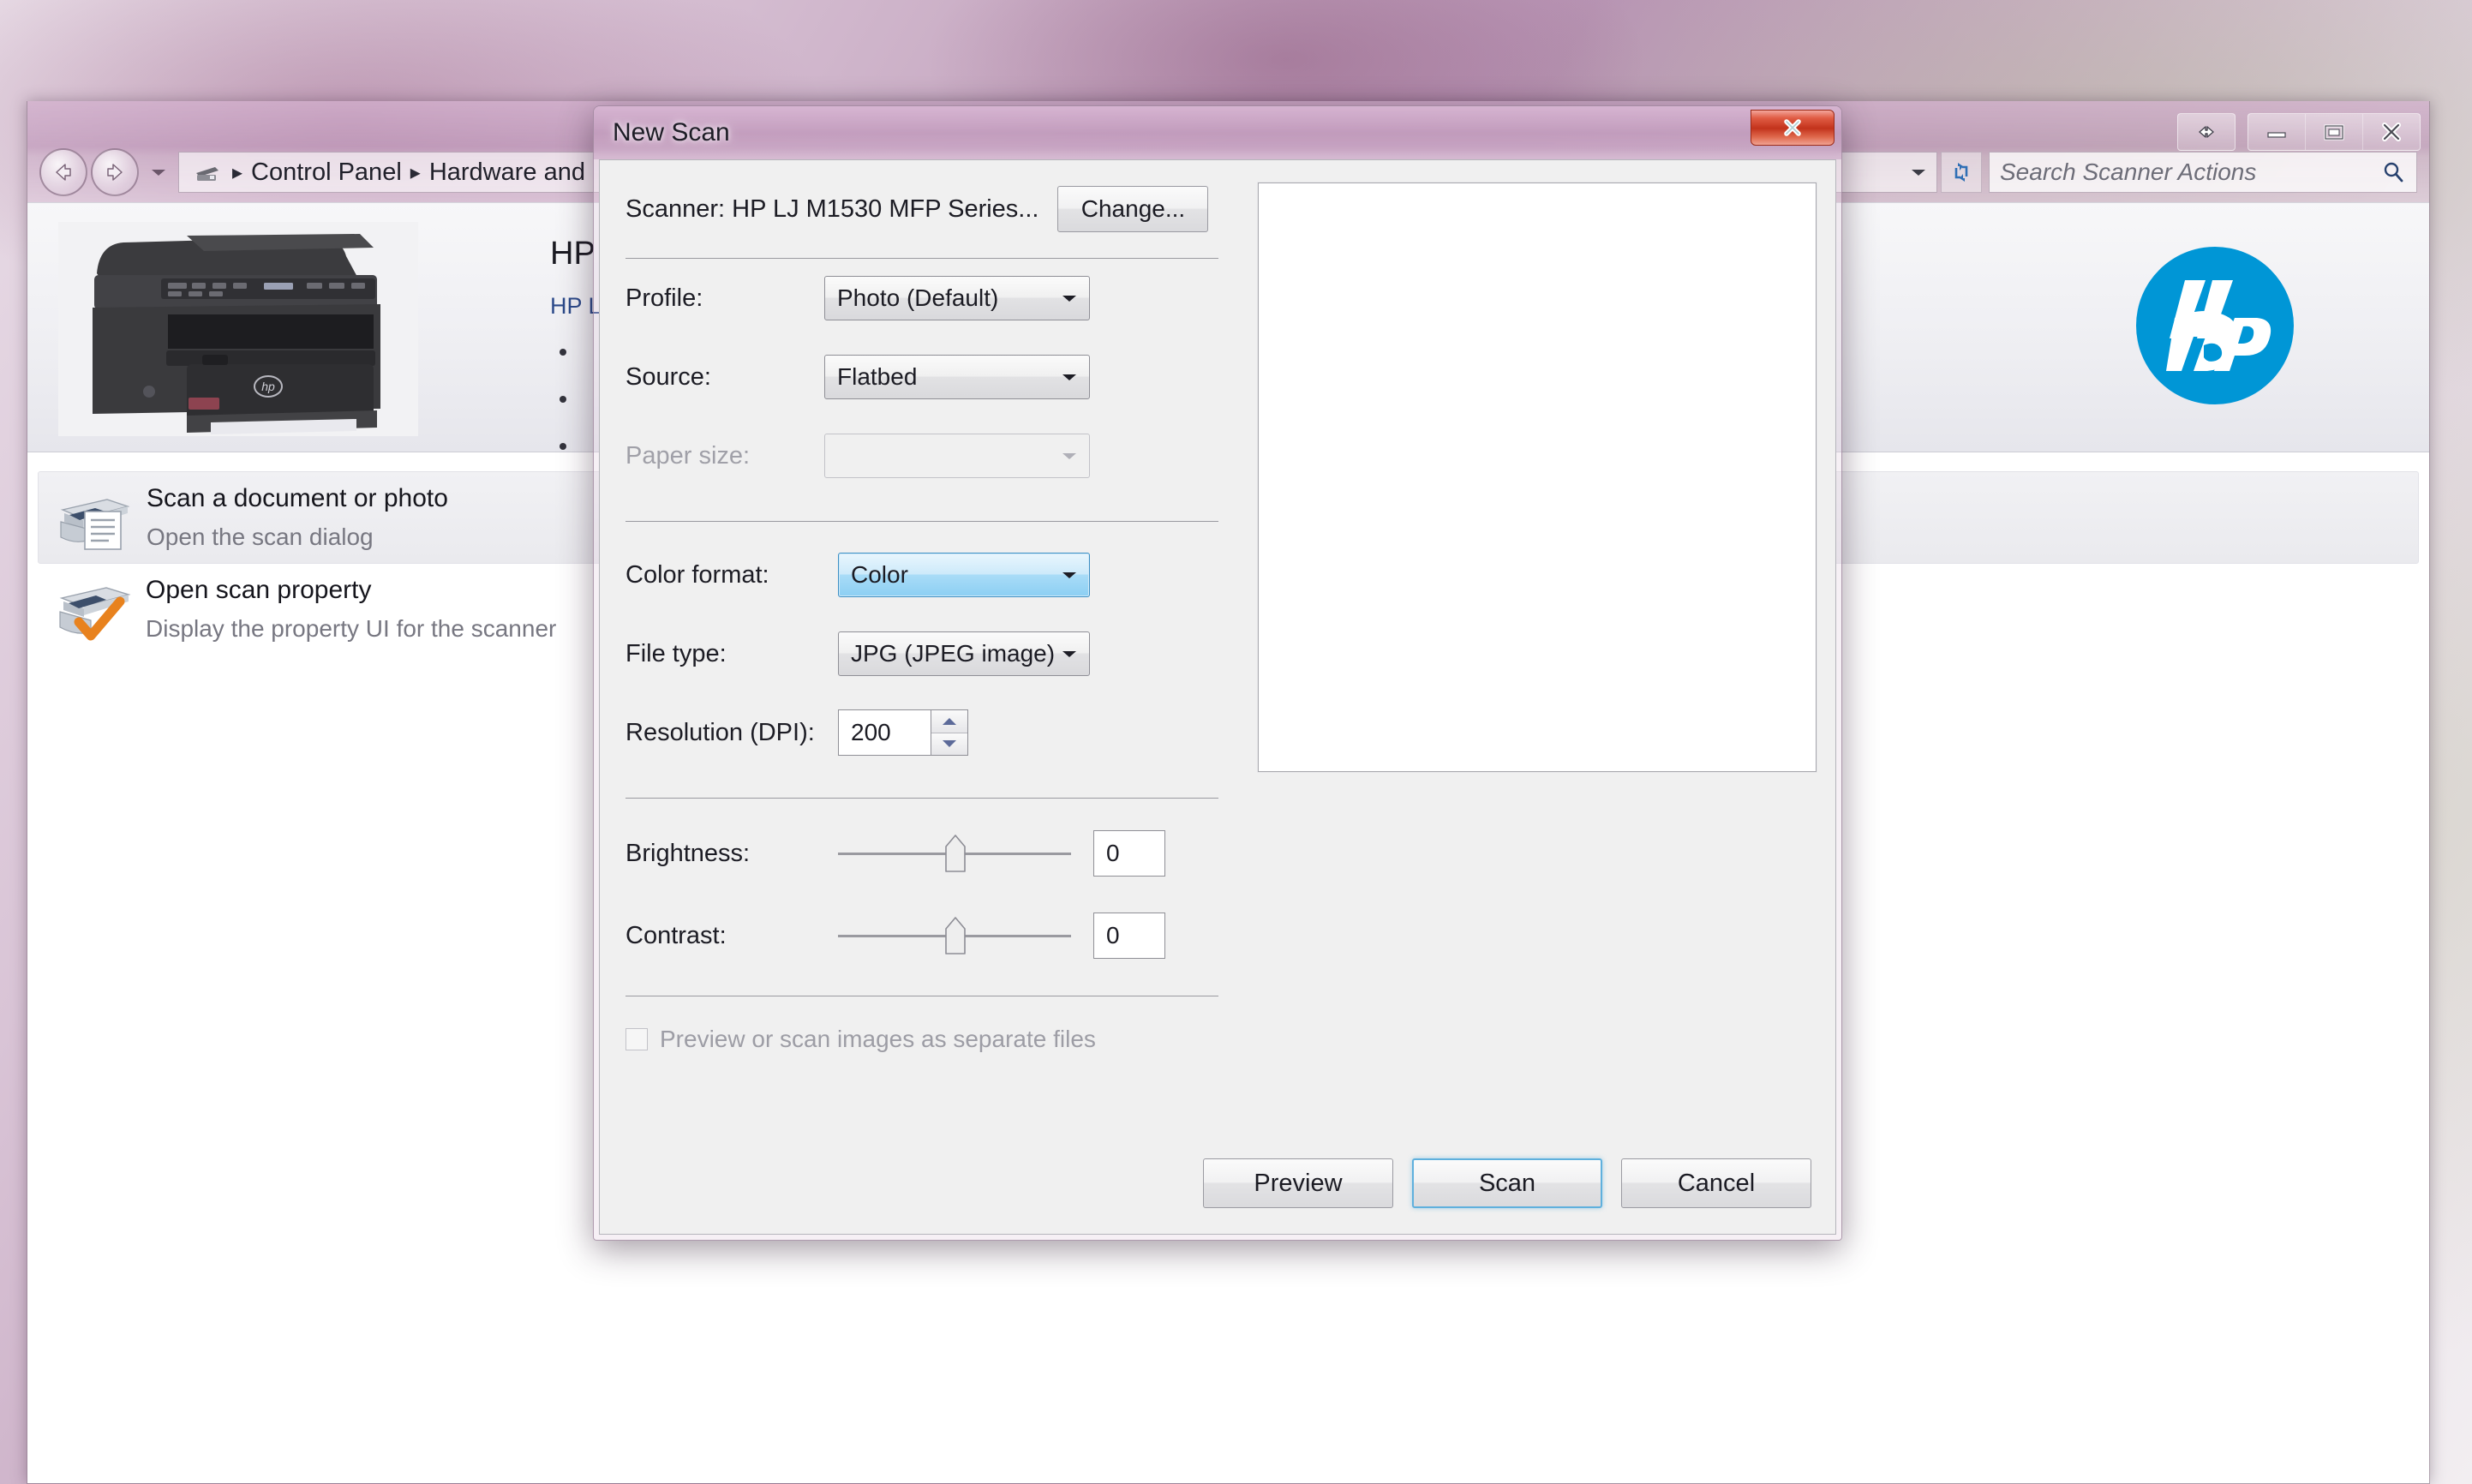 The height and width of the screenshot is (1484, 2472). I want to click on task-description: Open the scan dialog, so click(260, 537).